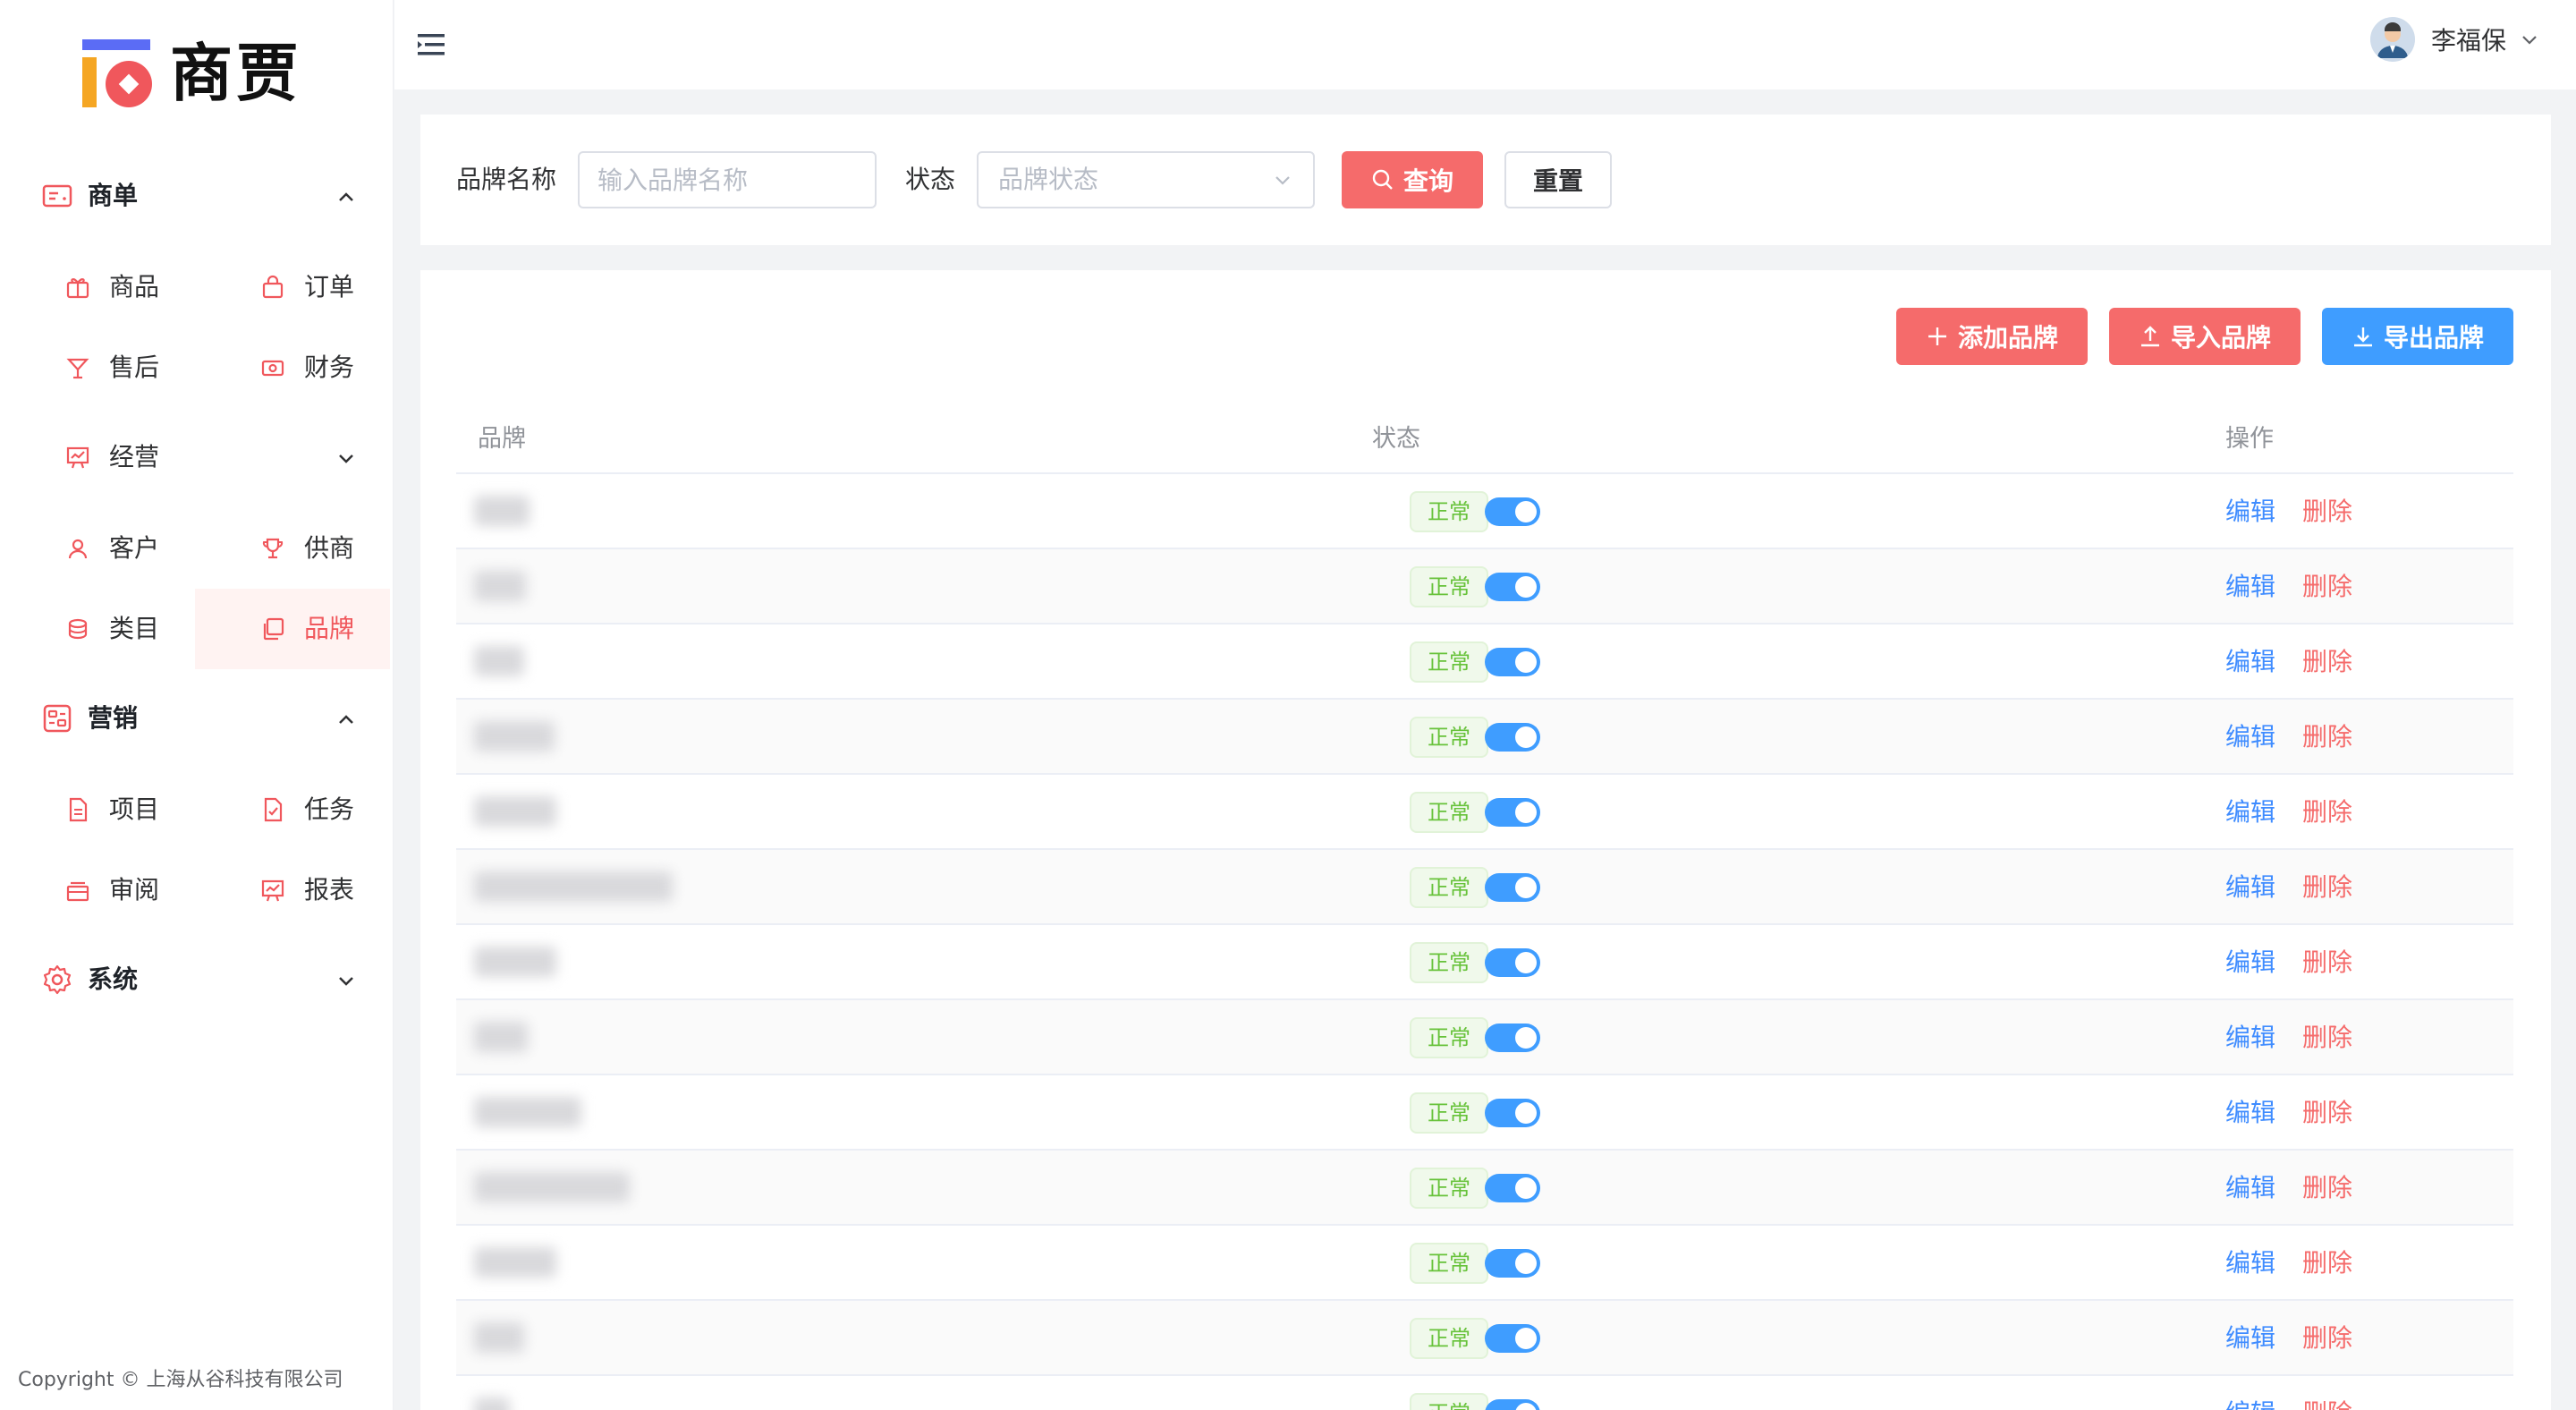 This screenshot has height=1410, width=2576. Describe the element at coordinates (97, 548) in the screenshot. I see `sidebar-item-customers: 客户` at that location.